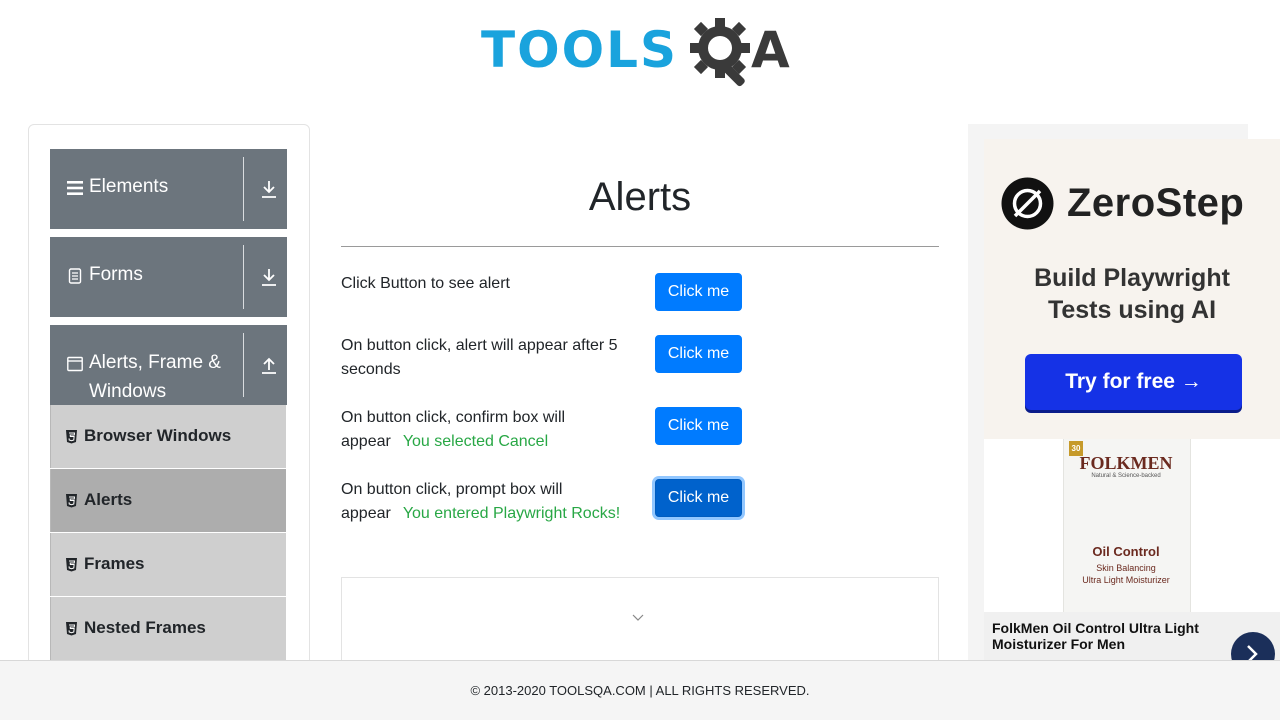  I want to click on logo-suffix: A, so click(770, 50).